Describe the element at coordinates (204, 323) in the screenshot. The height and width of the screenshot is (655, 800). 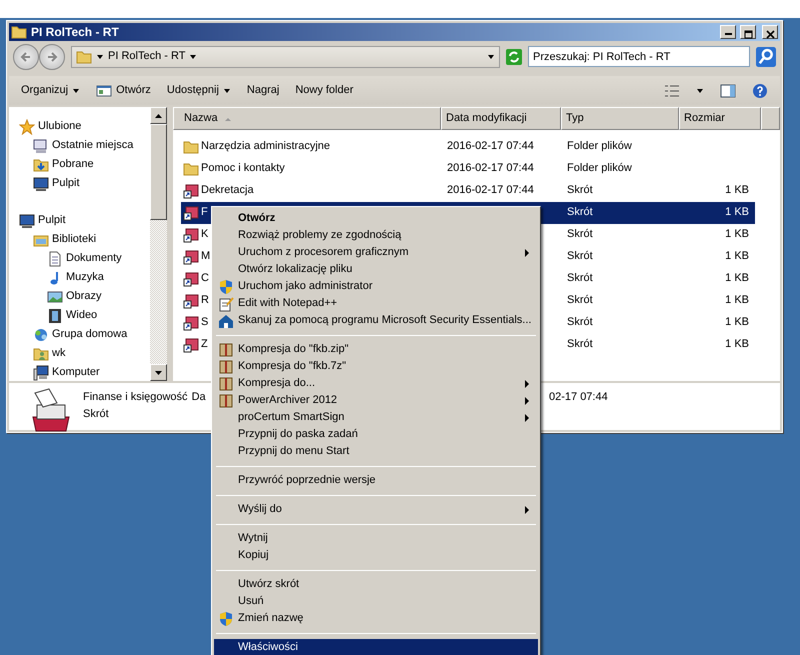
I see `file-name: S` at that location.